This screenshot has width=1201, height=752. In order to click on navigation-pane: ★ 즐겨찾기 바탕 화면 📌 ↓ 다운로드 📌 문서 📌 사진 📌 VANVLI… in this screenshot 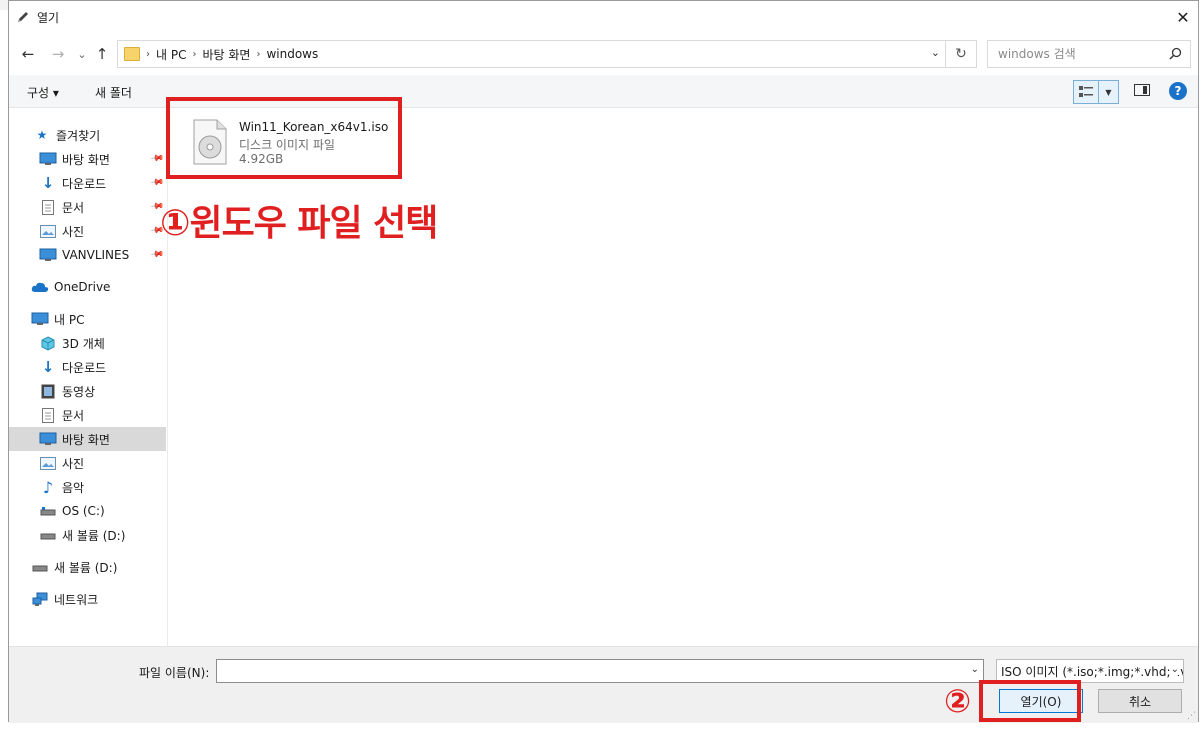, I will do `click(88, 377)`.